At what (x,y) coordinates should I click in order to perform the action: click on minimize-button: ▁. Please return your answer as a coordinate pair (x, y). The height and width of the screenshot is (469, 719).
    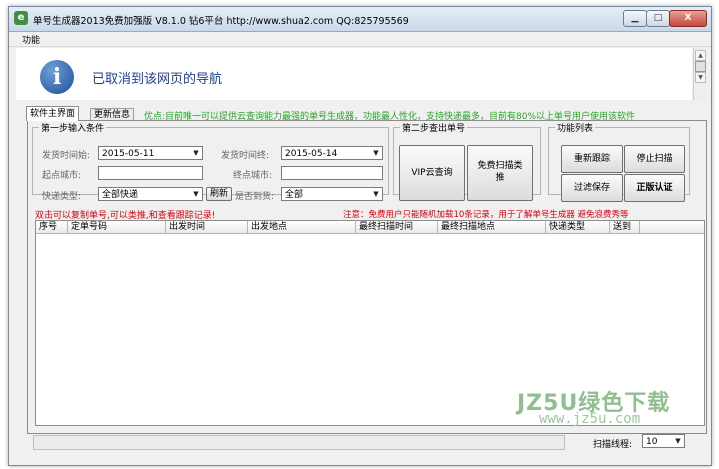
    Looking at the image, I should click on (635, 18).